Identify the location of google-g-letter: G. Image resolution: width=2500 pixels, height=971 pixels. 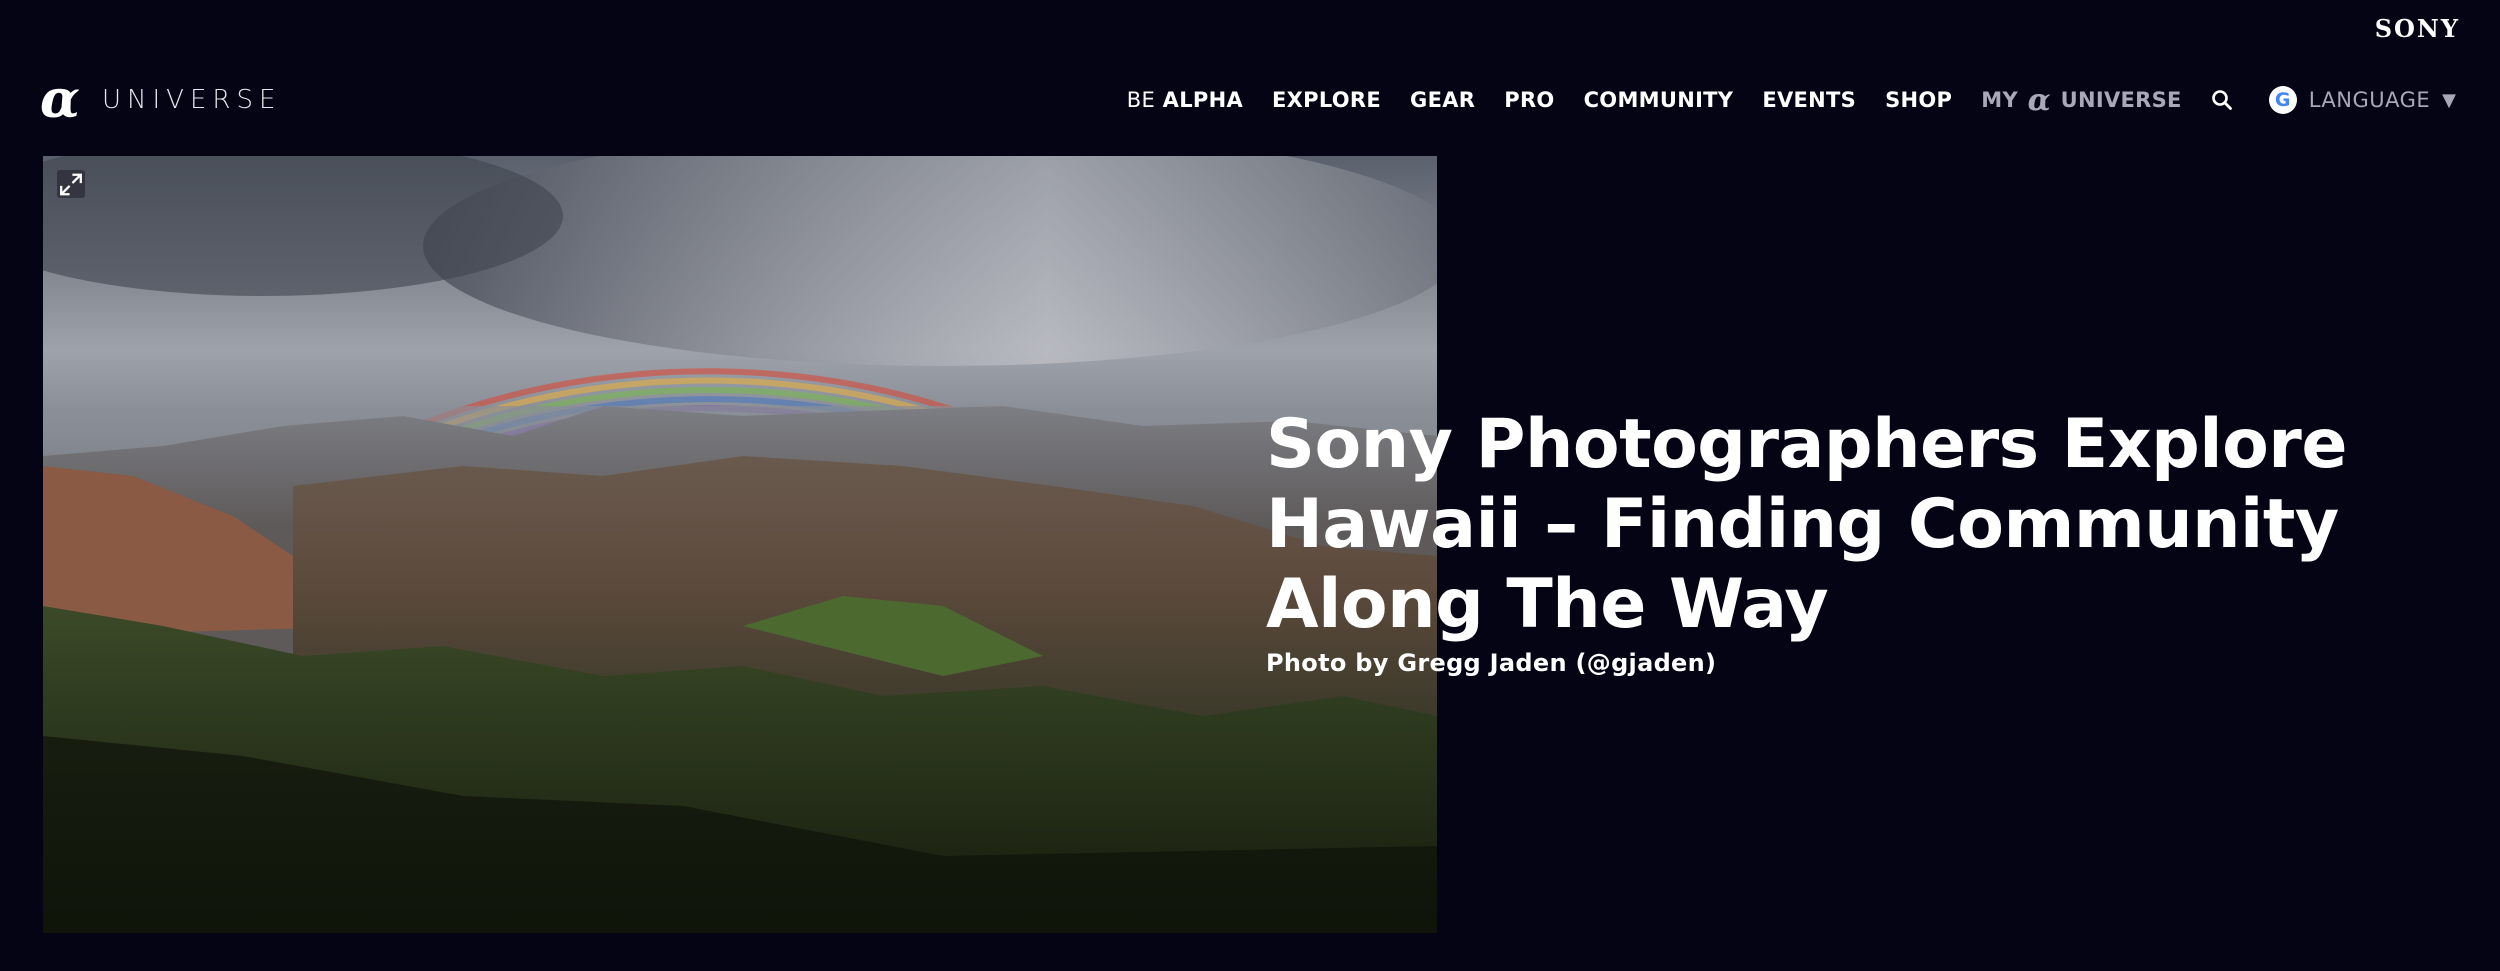
(2282, 99).